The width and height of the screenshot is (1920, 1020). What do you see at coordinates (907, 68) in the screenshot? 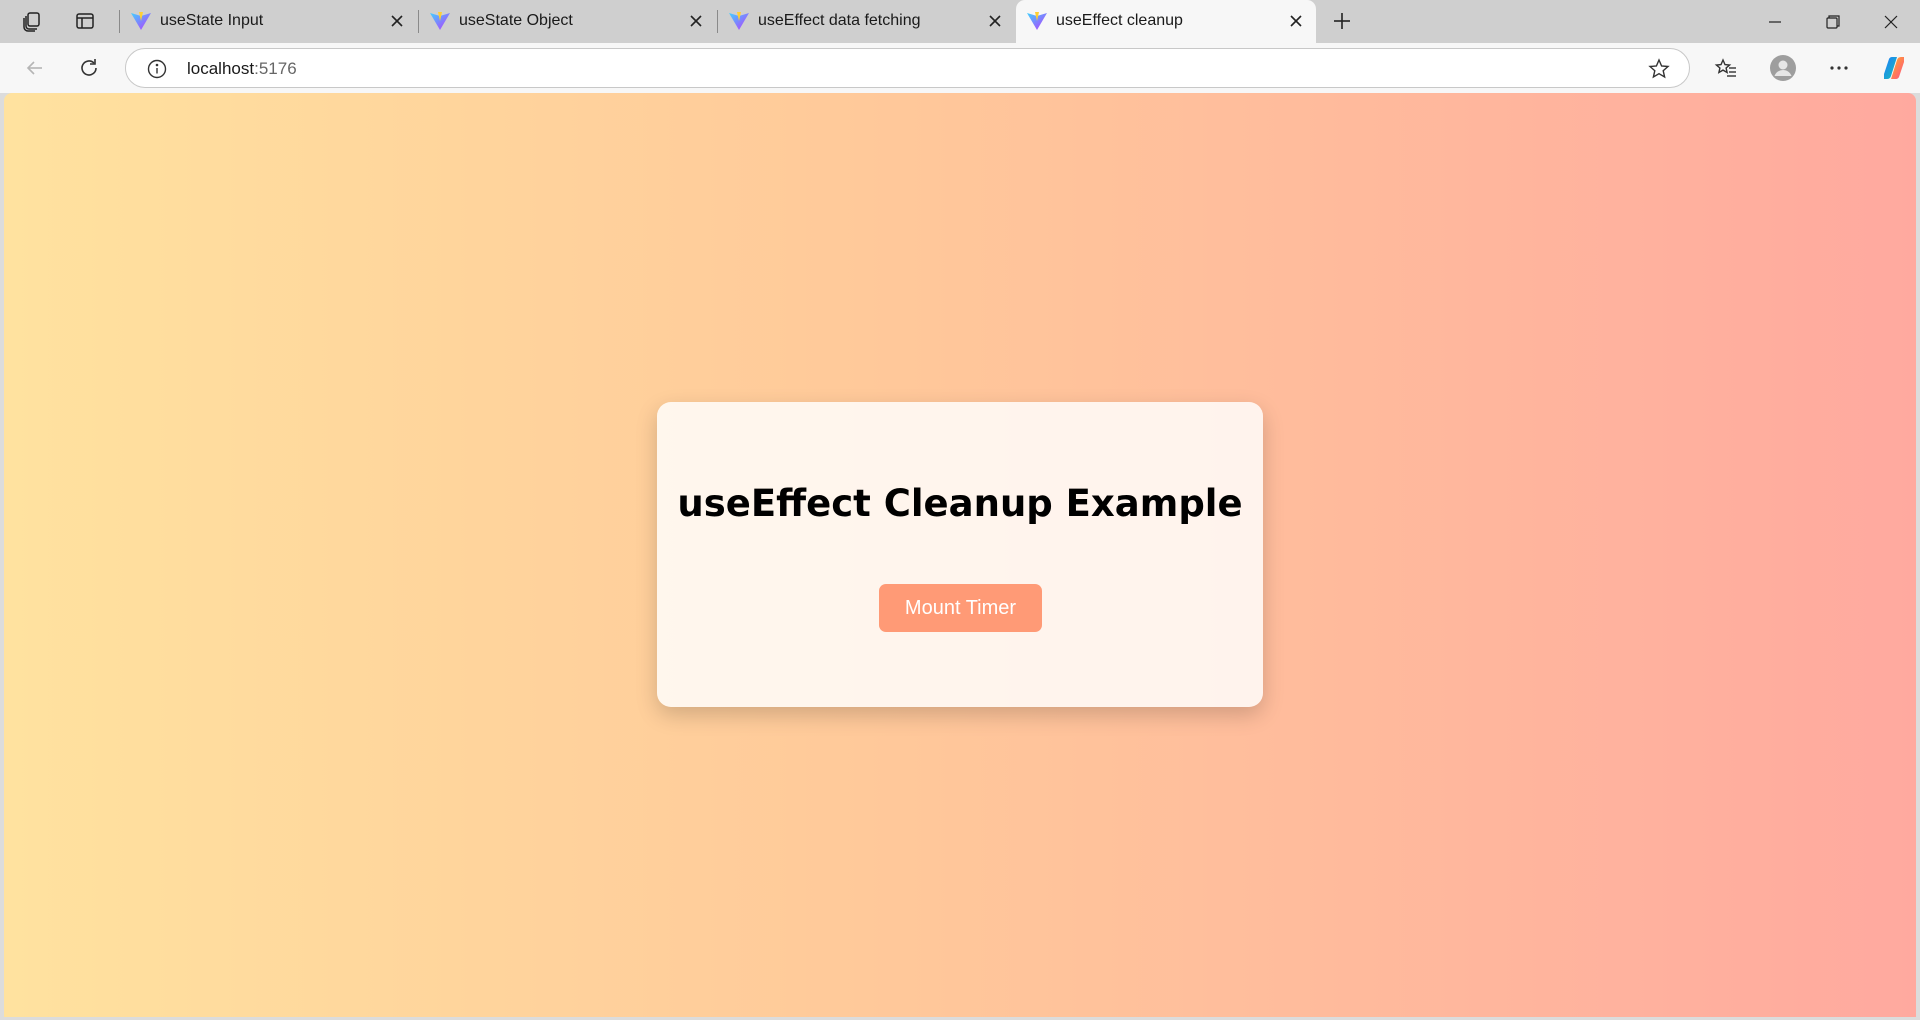
I see `address-bar: localhost:5176` at bounding box center [907, 68].